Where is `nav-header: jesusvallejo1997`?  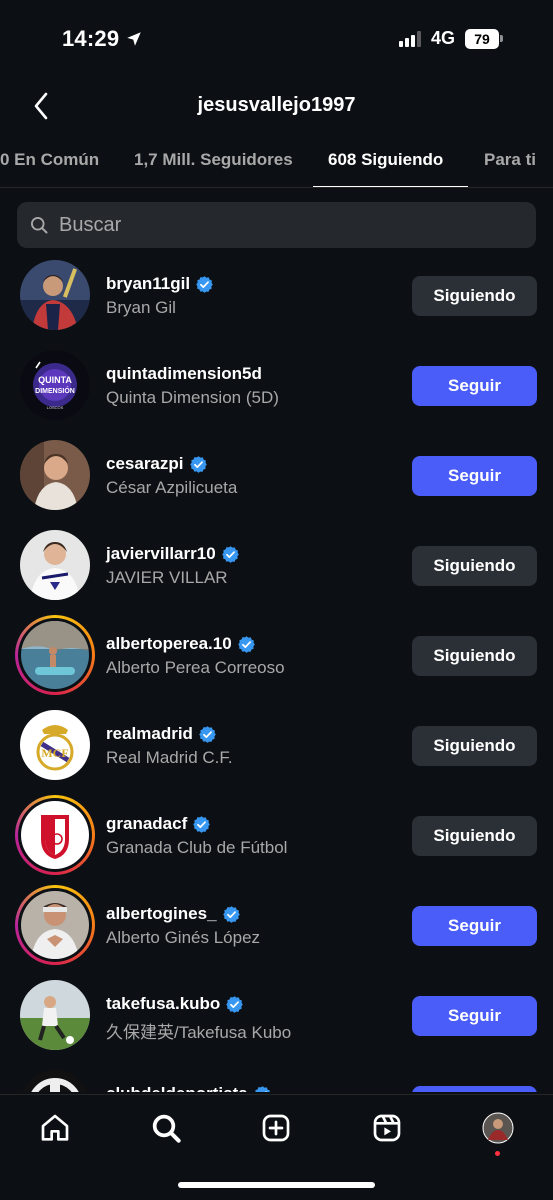
nav-header: jesusvallejo1997 is located at coordinates (276, 106).